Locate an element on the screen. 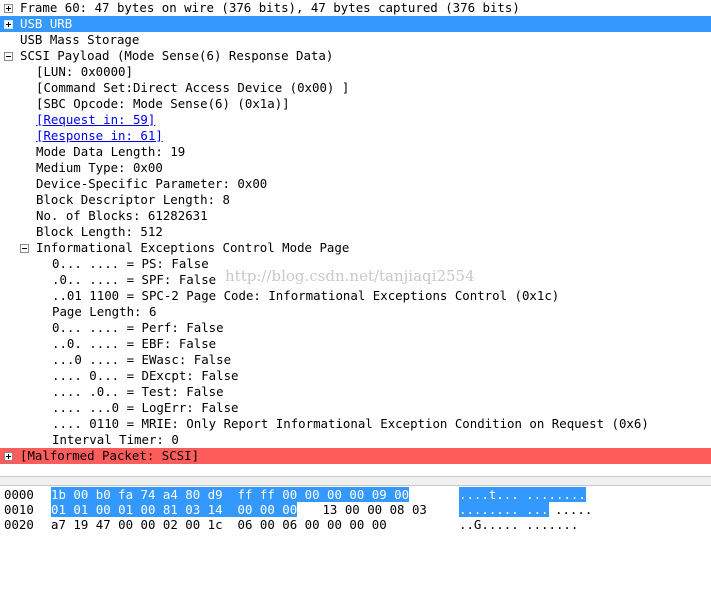 Image resolution: width=711 pixels, height=607 pixels. tree-row-page-length: Page Length: 6 is located at coordinates (355, 312).